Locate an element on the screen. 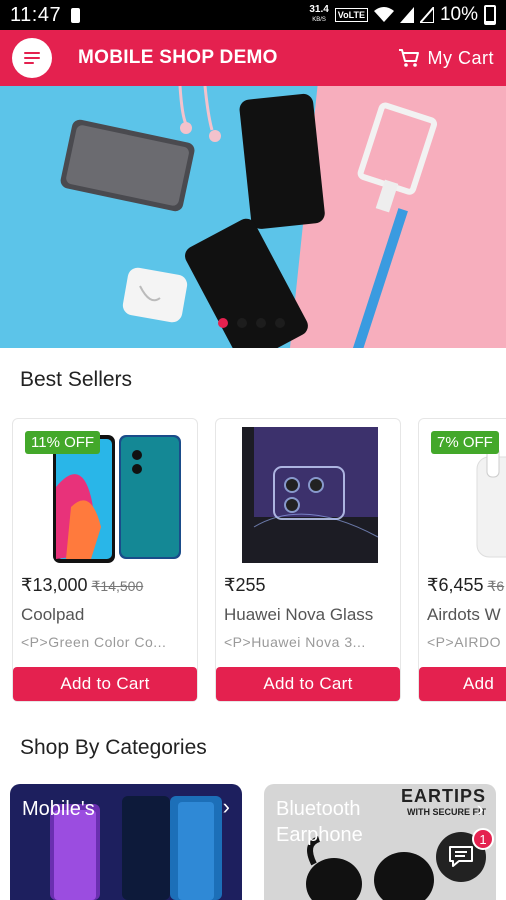 This screenshot has height=900, width=506. my-cart-button: My Cart is located at coordinates (446, 58).